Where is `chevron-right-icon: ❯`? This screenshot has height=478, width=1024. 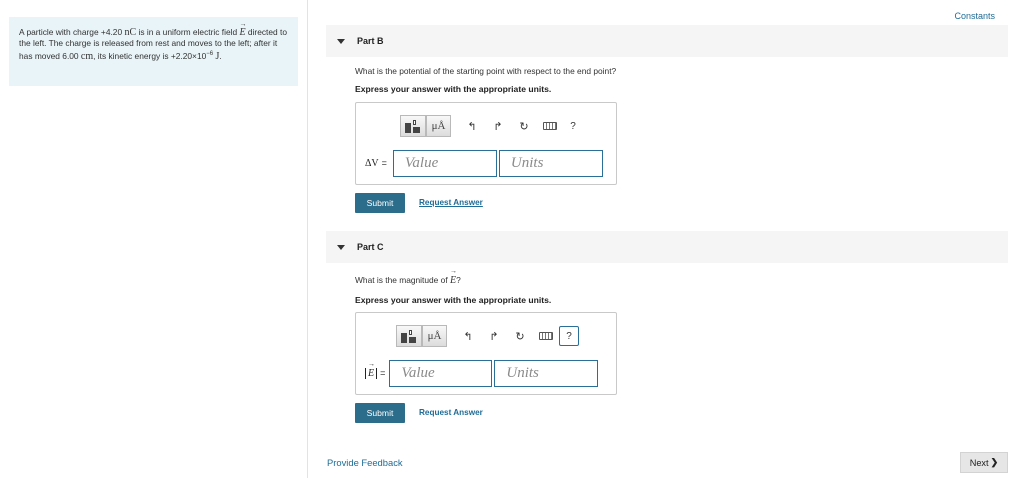
chevron-right-icon: ❯ is located at coordinates (994, 462).